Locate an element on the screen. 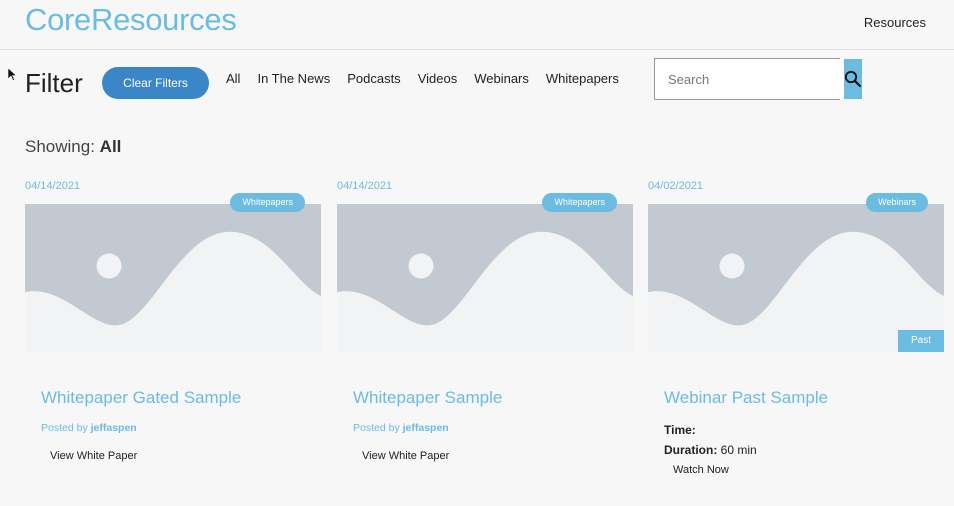 The image size is (954, 506). showing-label: Showing: All is located at coordinates (73, 146).